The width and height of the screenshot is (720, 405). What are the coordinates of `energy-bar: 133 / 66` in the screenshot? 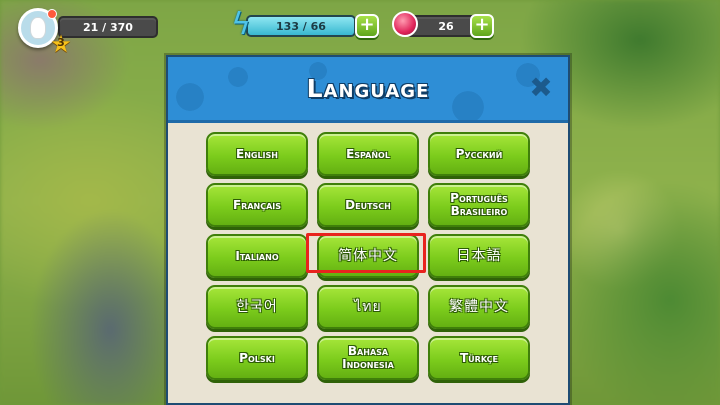 It's located at (301, 26).